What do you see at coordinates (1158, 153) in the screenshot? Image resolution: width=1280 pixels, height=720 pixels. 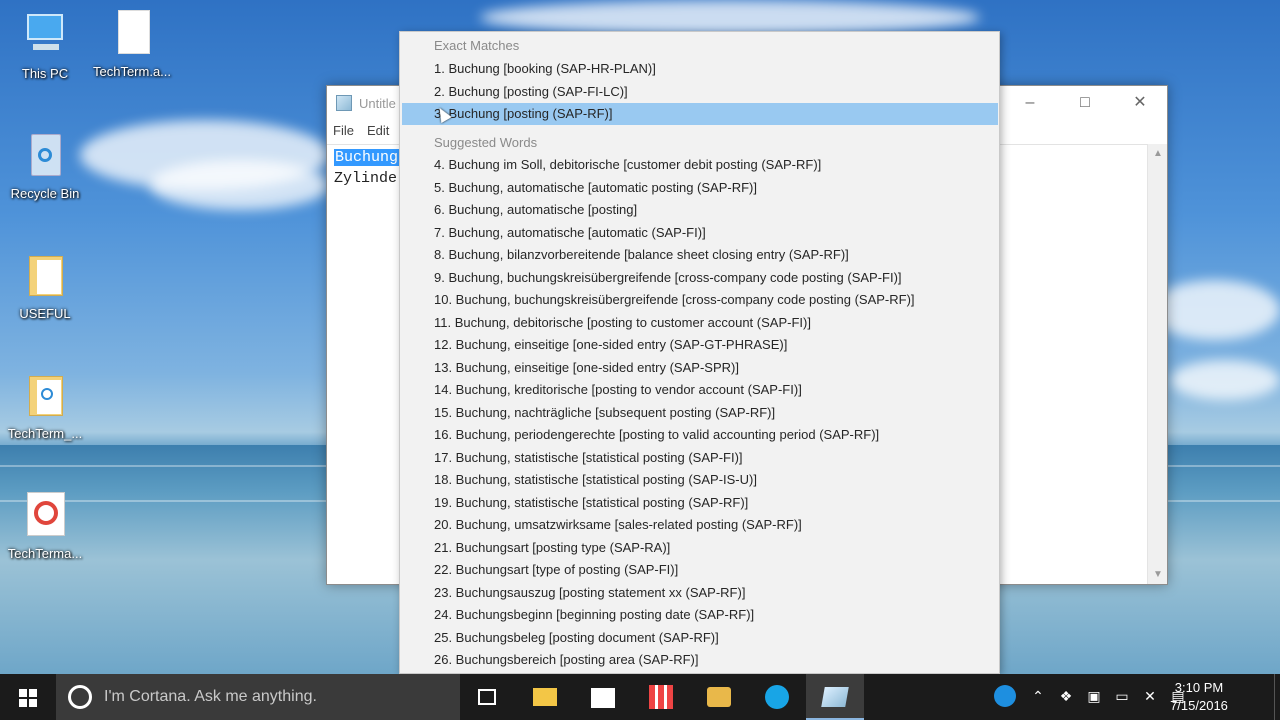 I see `scroll-up-icon: ▲` at bounding box center [1158, 153].